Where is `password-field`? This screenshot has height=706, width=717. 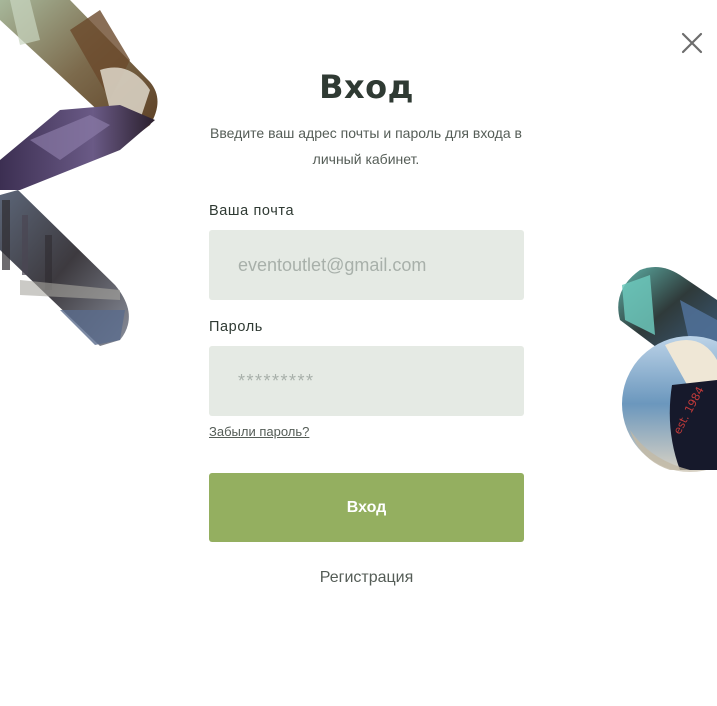
password-field is located at coordinates (366, 381).